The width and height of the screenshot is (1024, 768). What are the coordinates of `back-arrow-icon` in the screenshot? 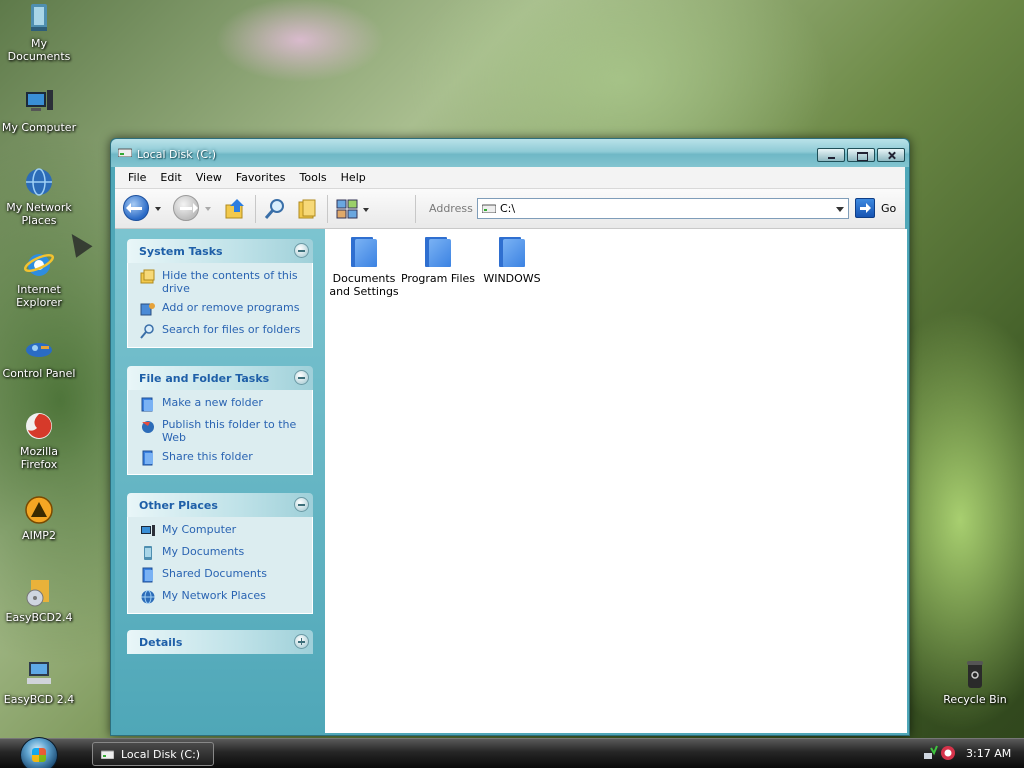 It's located at (136, 208).